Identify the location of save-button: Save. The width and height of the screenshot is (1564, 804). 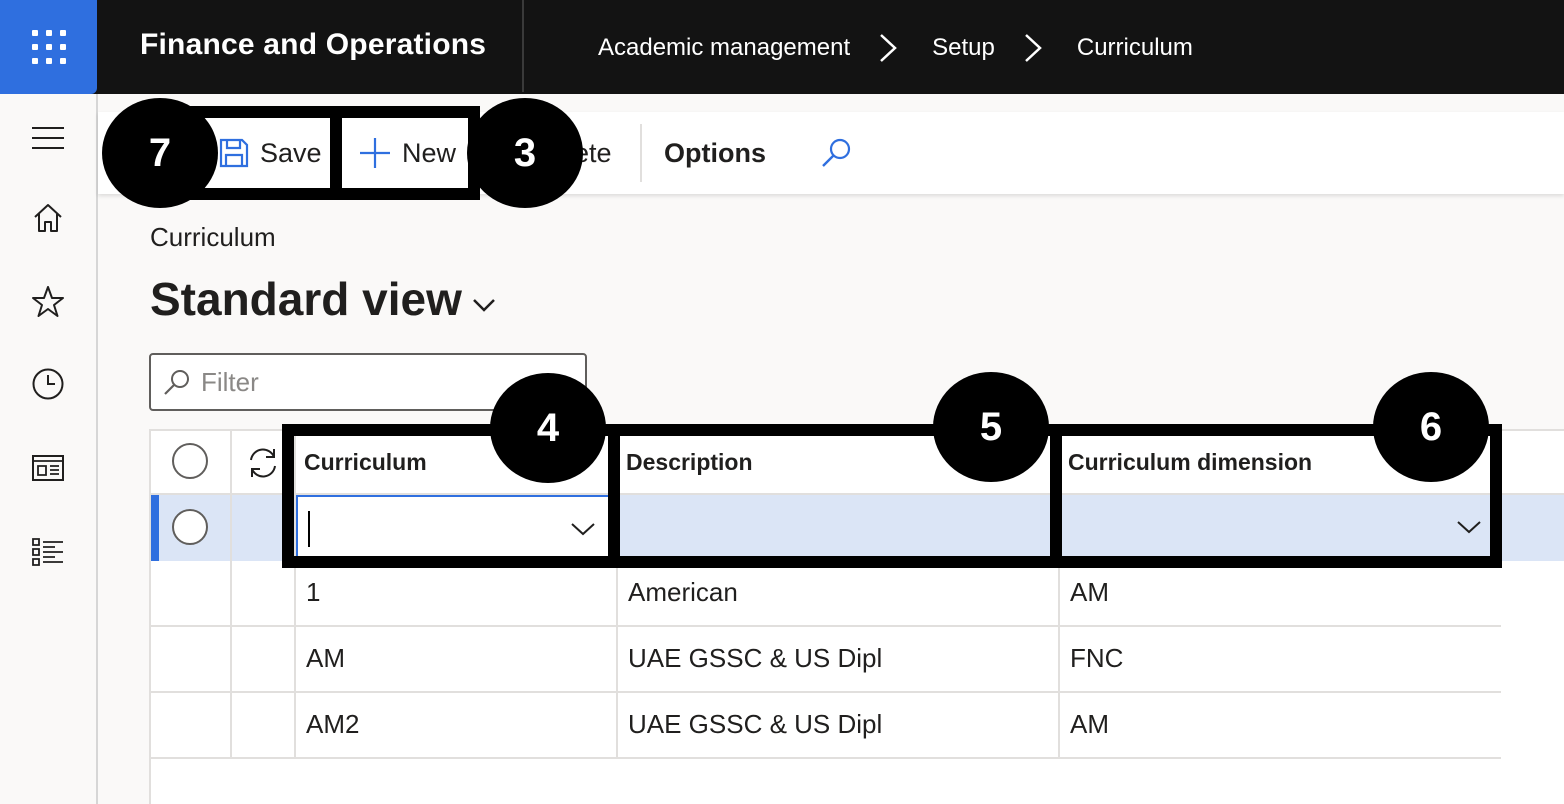
(270, 153).